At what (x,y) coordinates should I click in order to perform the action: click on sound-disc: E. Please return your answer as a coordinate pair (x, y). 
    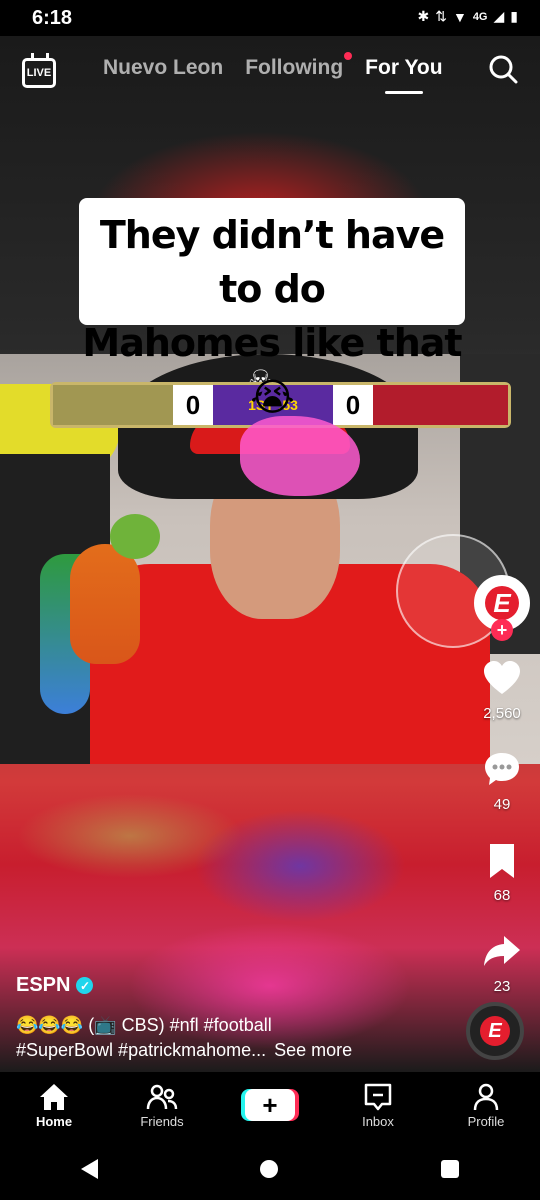
    Looking at the image, I should click on (495, 1031).